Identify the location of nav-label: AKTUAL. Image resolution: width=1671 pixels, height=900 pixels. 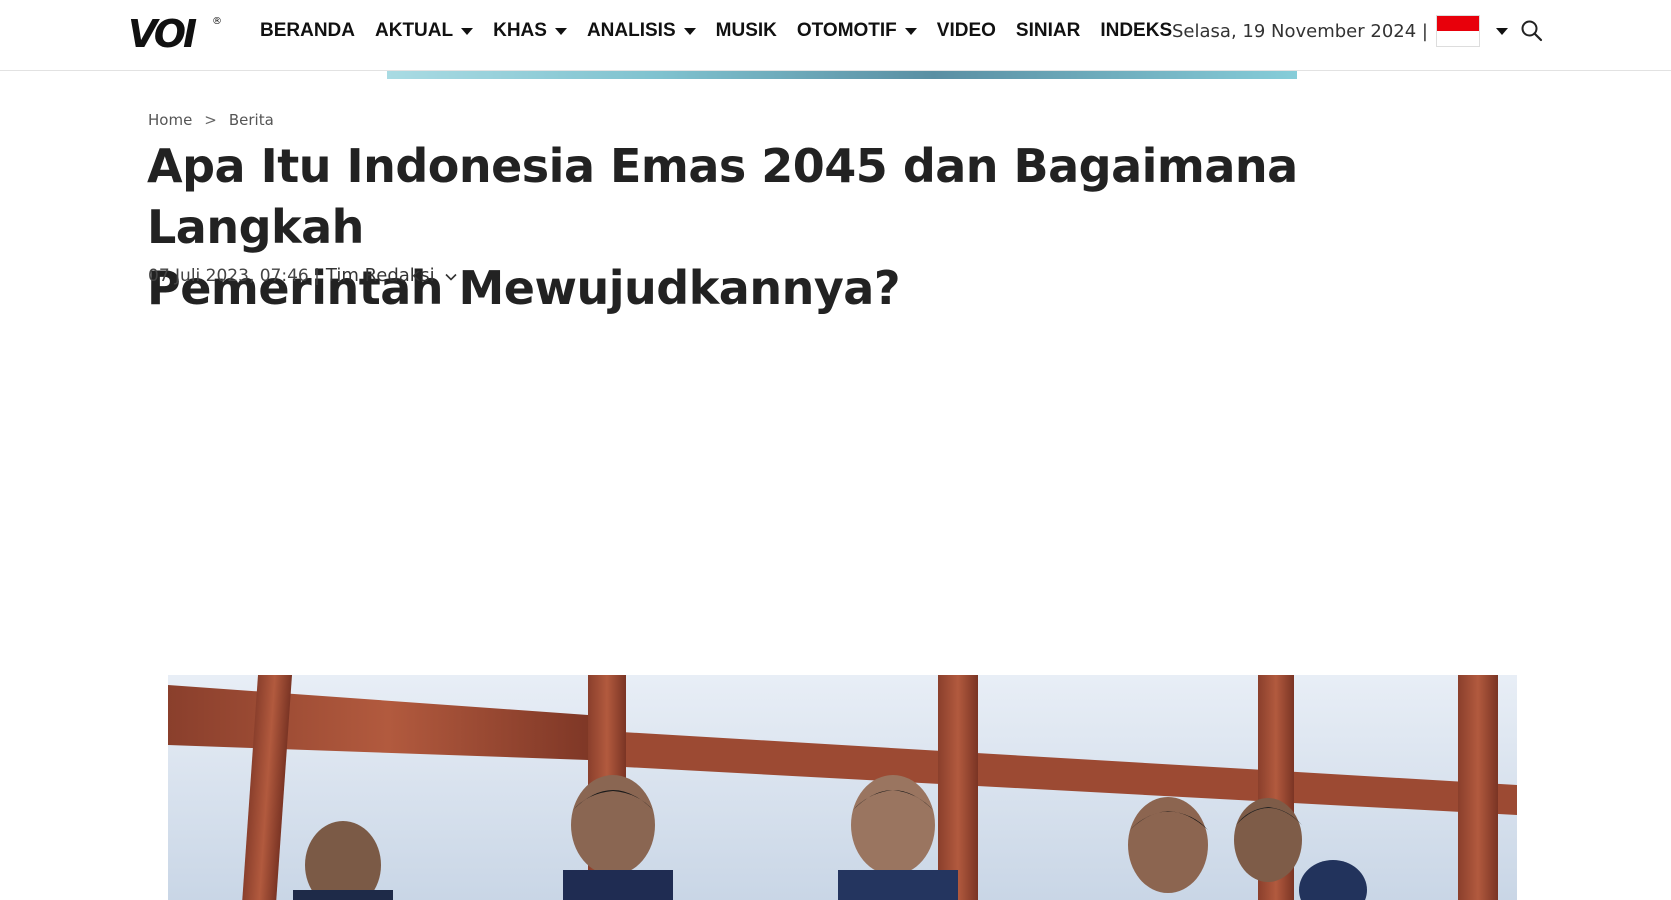
(414, 30).